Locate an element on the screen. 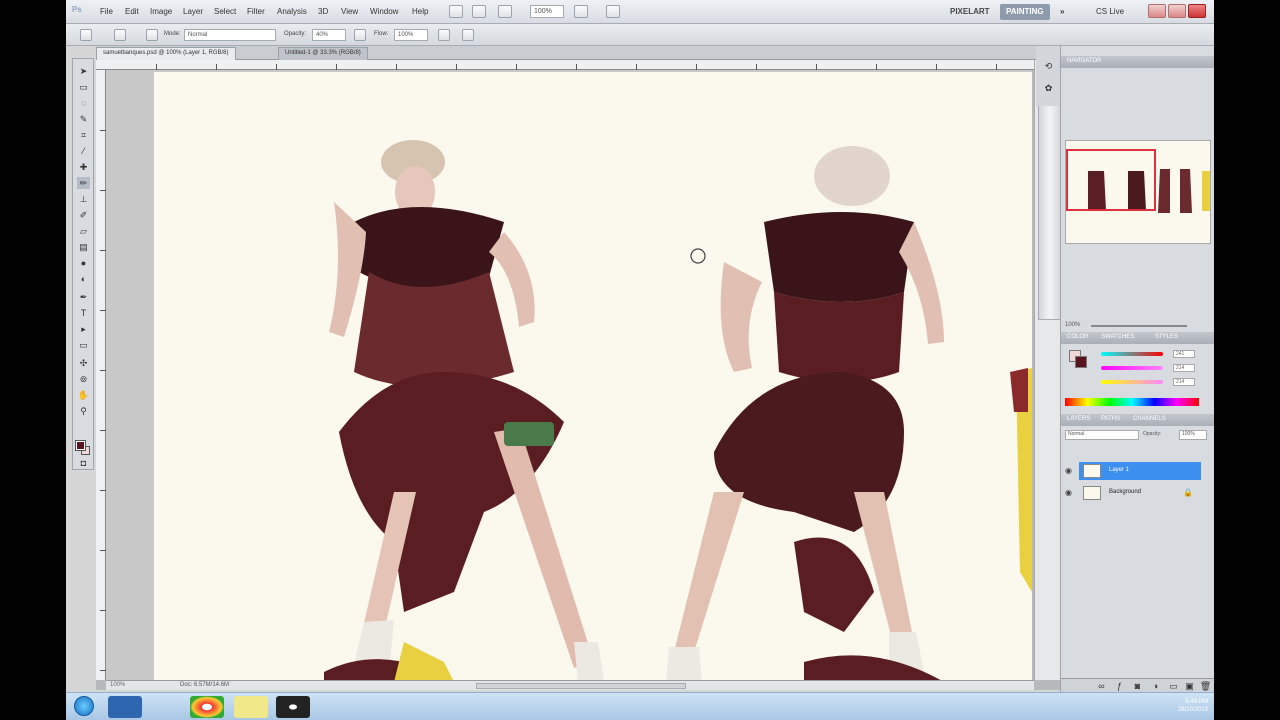  eyedropper-tool-icon: ⁄ is located at coordinates (83, 151).